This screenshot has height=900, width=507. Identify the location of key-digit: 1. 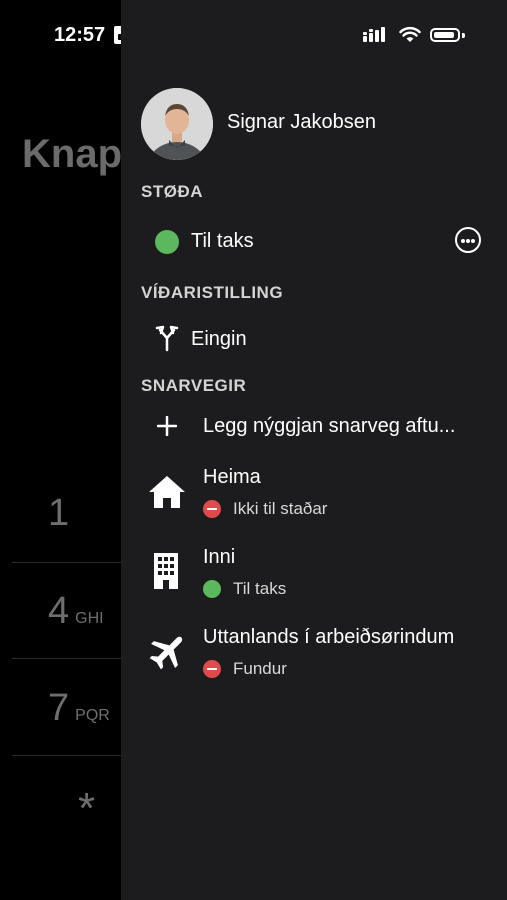
(59, 513).